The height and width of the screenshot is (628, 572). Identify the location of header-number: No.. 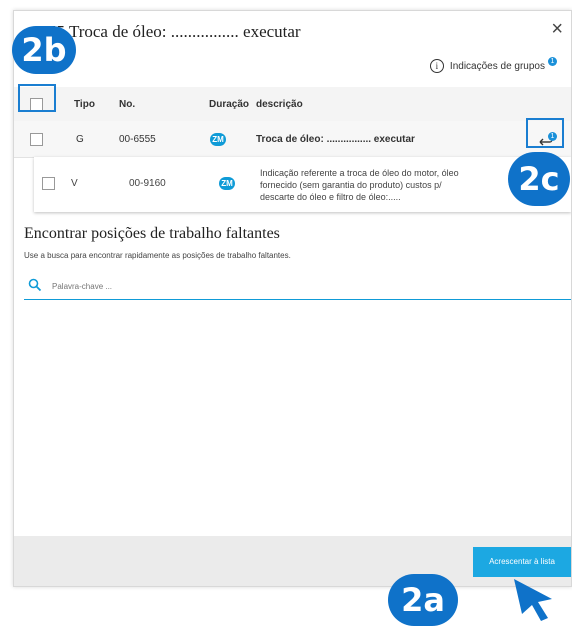
(127, 104).